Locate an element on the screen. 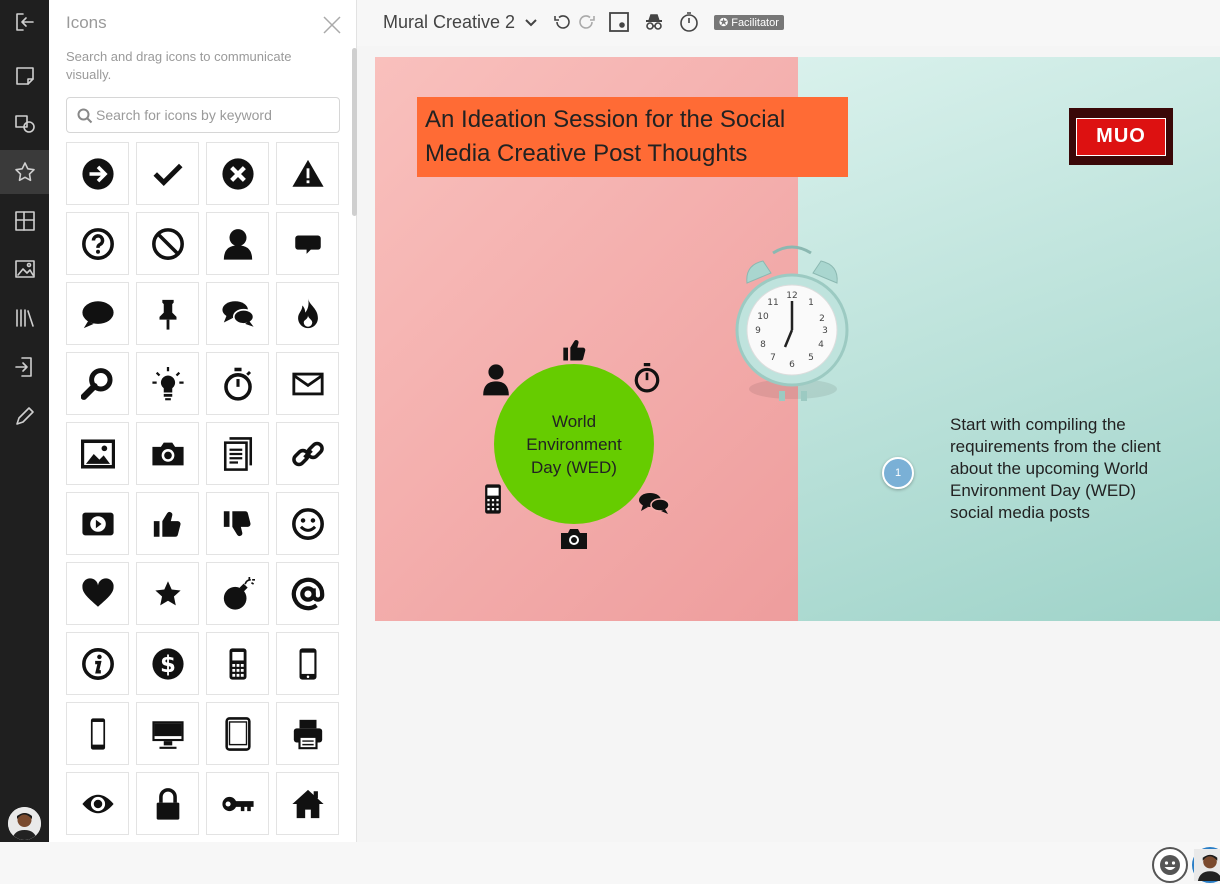 Image resolution: width=1220 pixels, height=884 pixels. fire-icon is located at coordinates (307, 312).